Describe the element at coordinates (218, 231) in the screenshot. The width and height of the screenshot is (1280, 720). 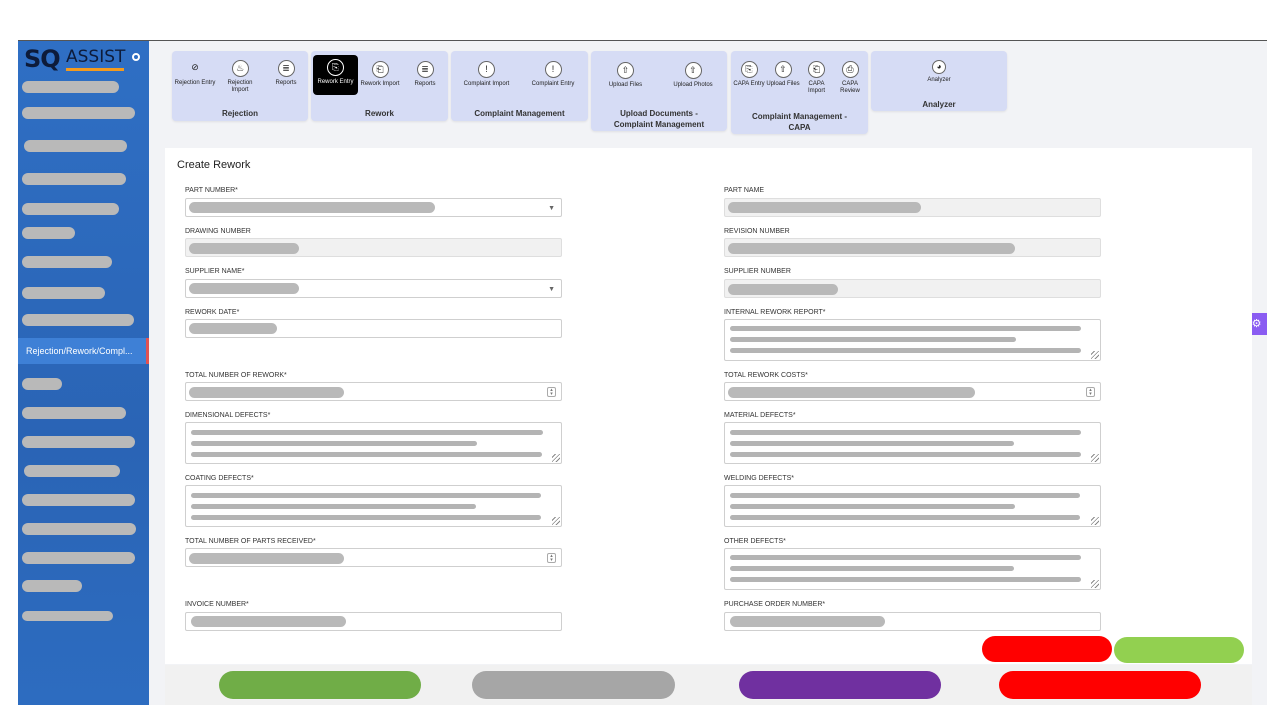
I see `drawing-number-label: DRAWING NUMBER` at that location.